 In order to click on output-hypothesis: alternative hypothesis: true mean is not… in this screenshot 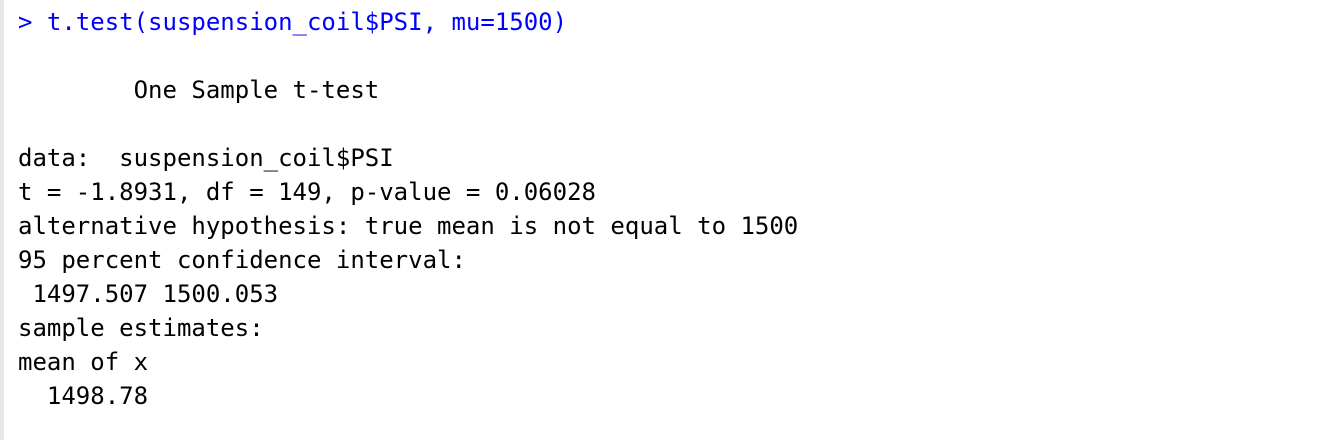, I will do `click(408, 226)`.